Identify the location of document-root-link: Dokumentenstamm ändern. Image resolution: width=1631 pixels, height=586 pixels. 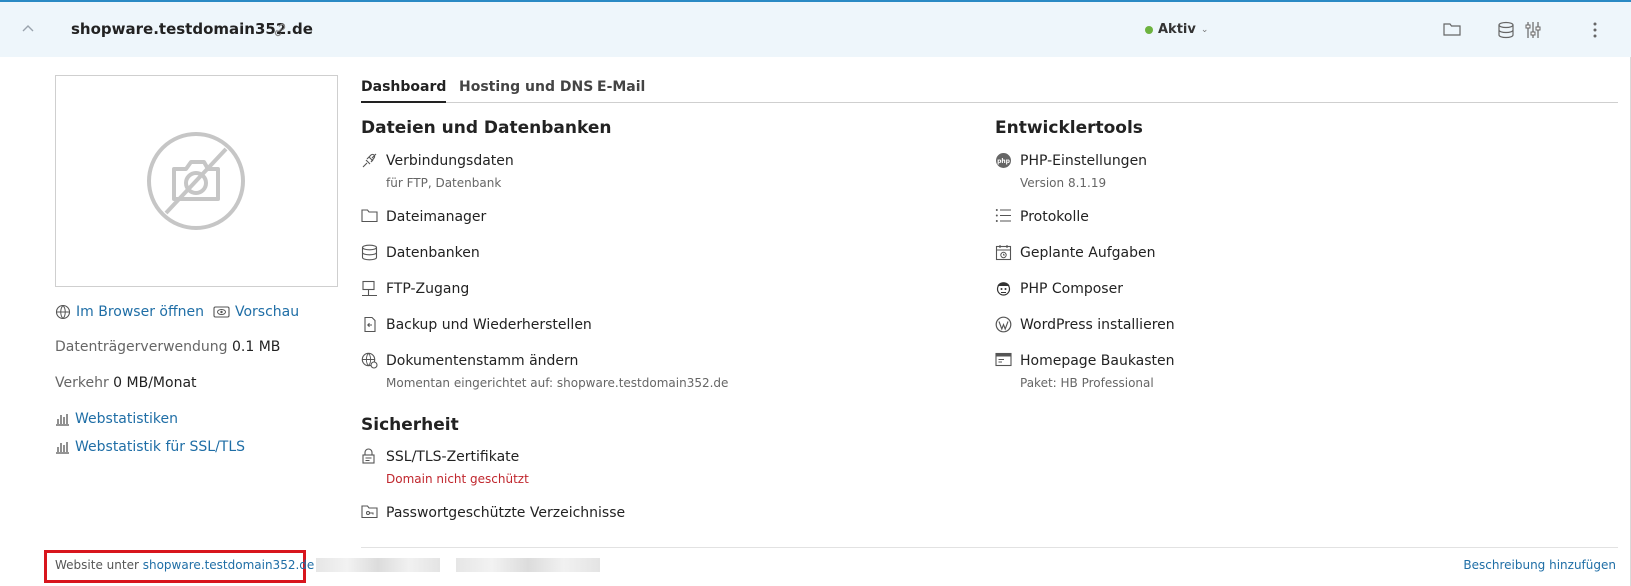
(469, 360).